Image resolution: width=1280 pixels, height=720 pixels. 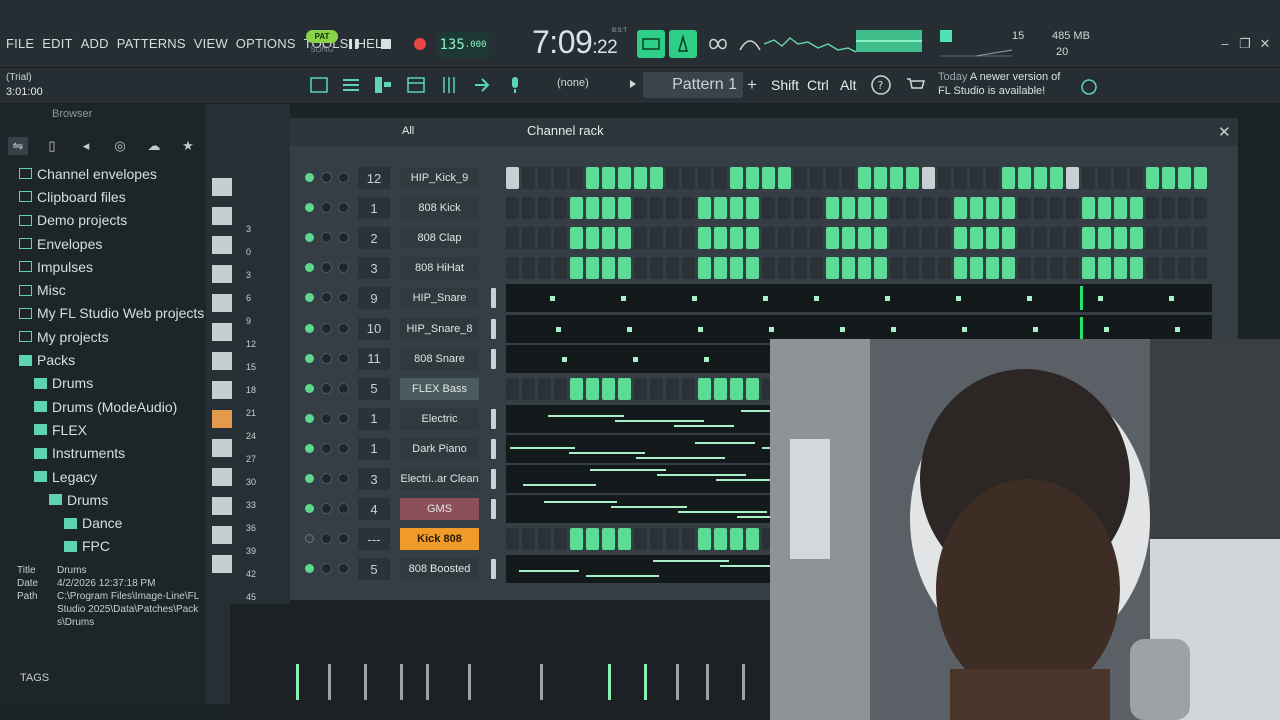 What do you see at coordinates (439, 509) in the screenshot?
I see `channel-name-button: GMS` at bounding box center [439, 509].